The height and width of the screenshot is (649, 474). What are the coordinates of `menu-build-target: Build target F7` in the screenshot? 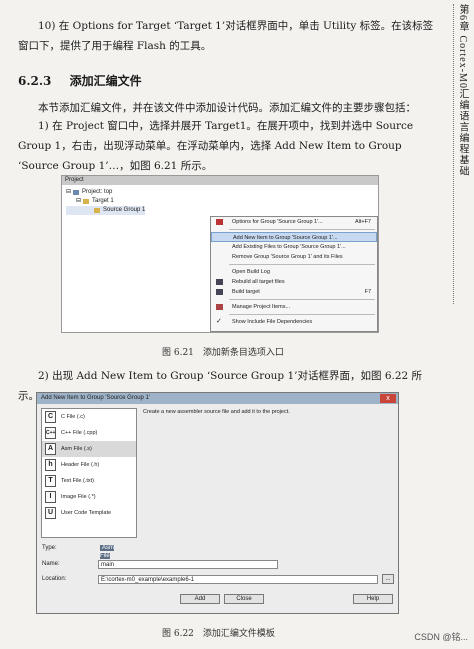 It's located at (294, 292).